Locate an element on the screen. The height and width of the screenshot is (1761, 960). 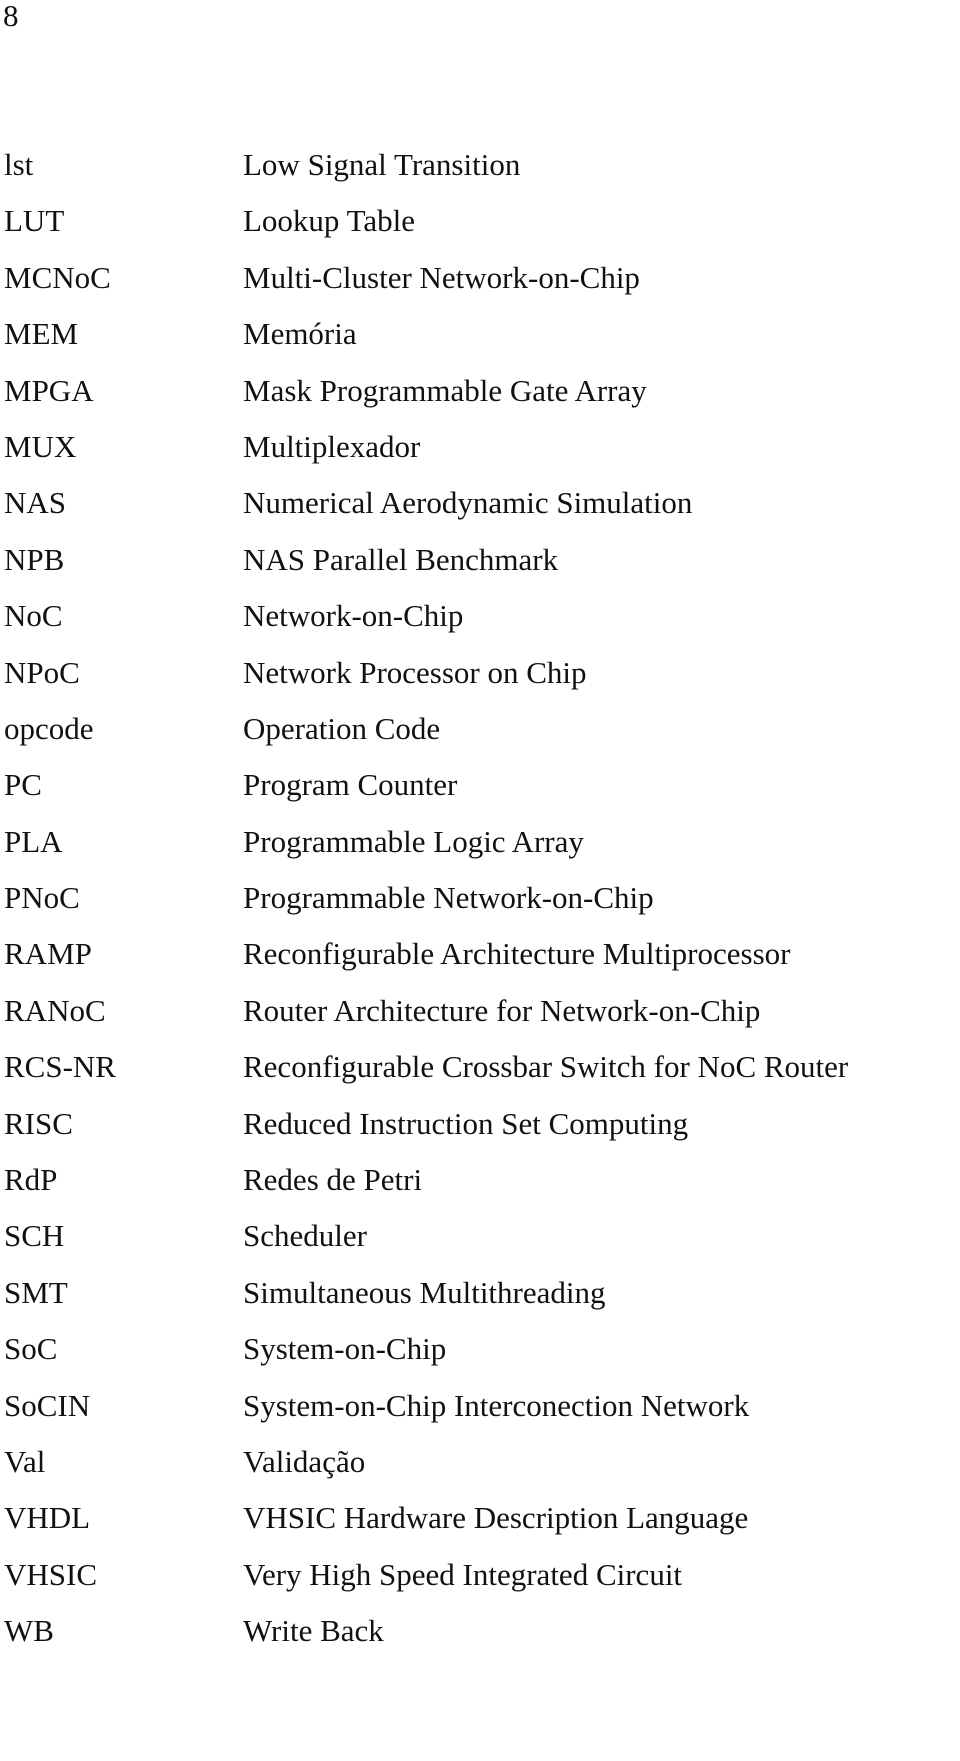
abbreviation-term: NPoC is located at coordinates (42, 672).